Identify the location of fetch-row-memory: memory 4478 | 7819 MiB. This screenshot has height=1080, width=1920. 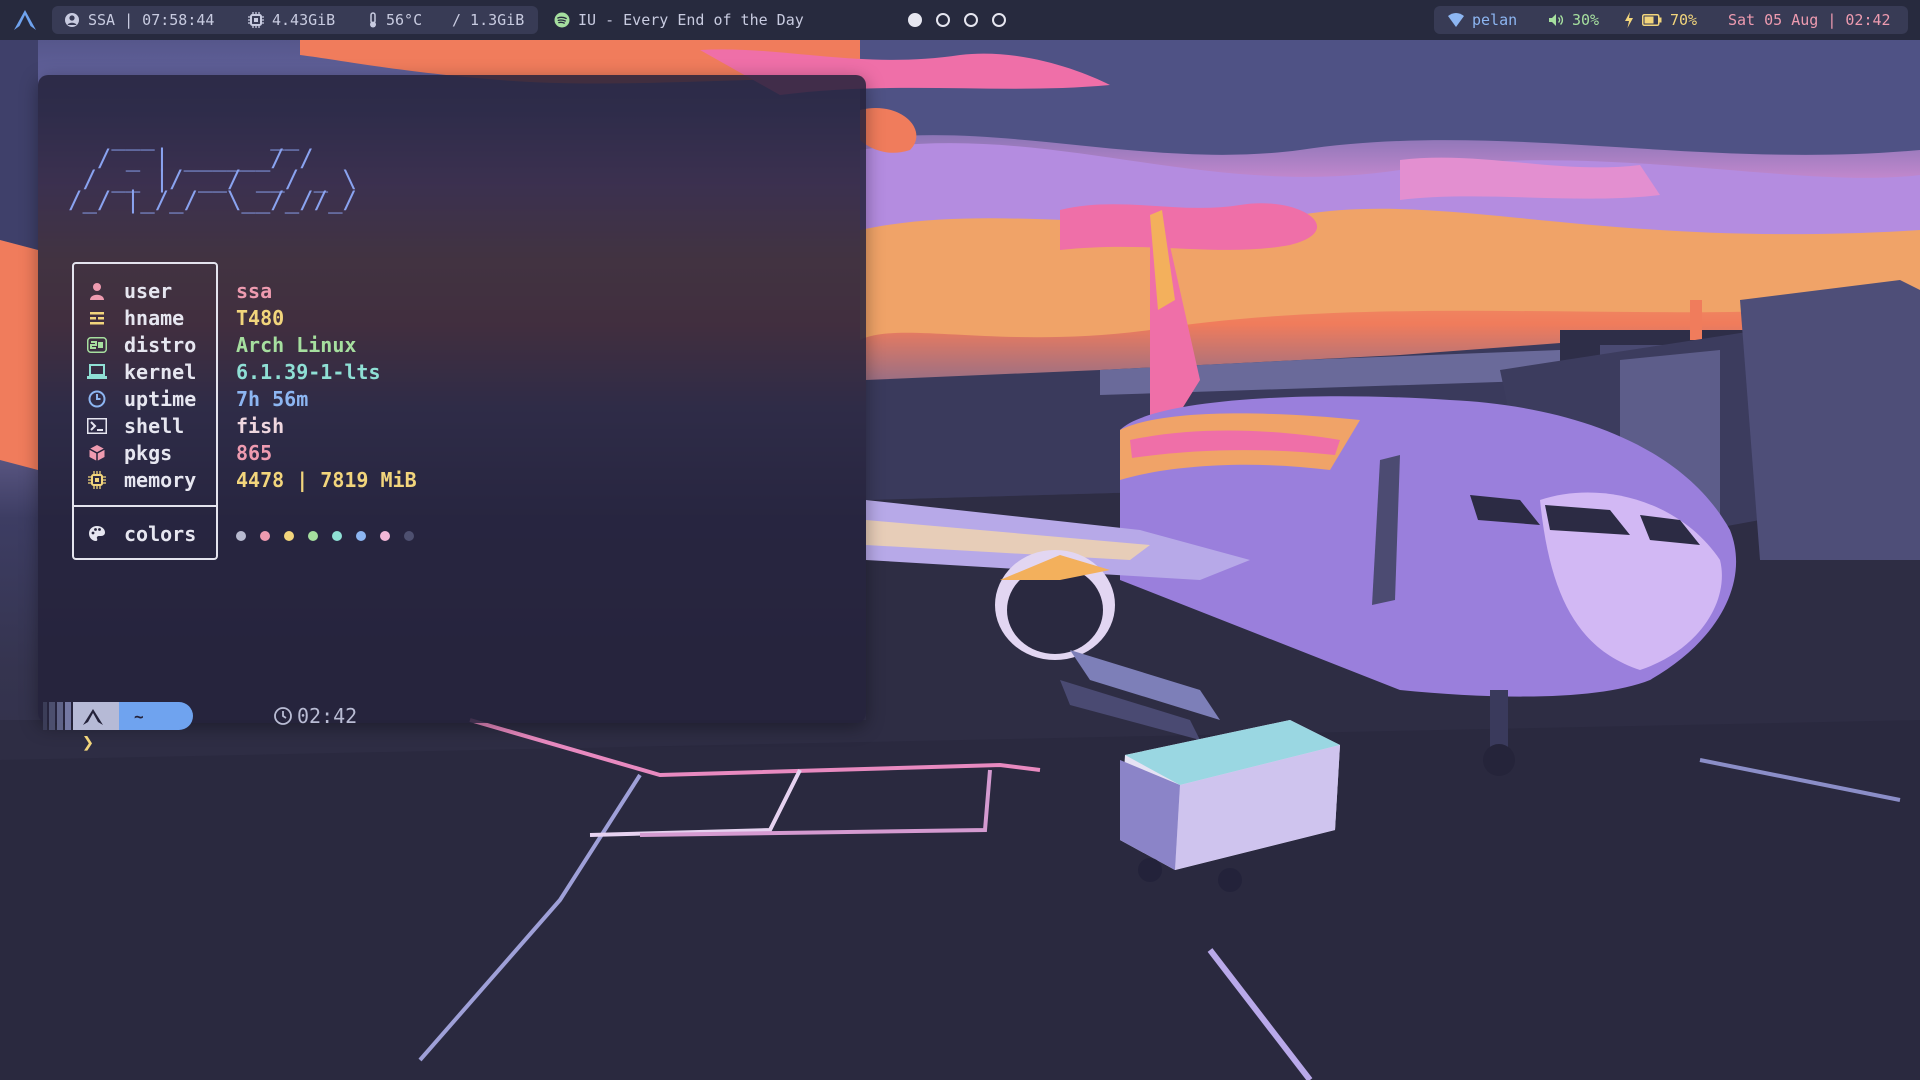
(244, 479).